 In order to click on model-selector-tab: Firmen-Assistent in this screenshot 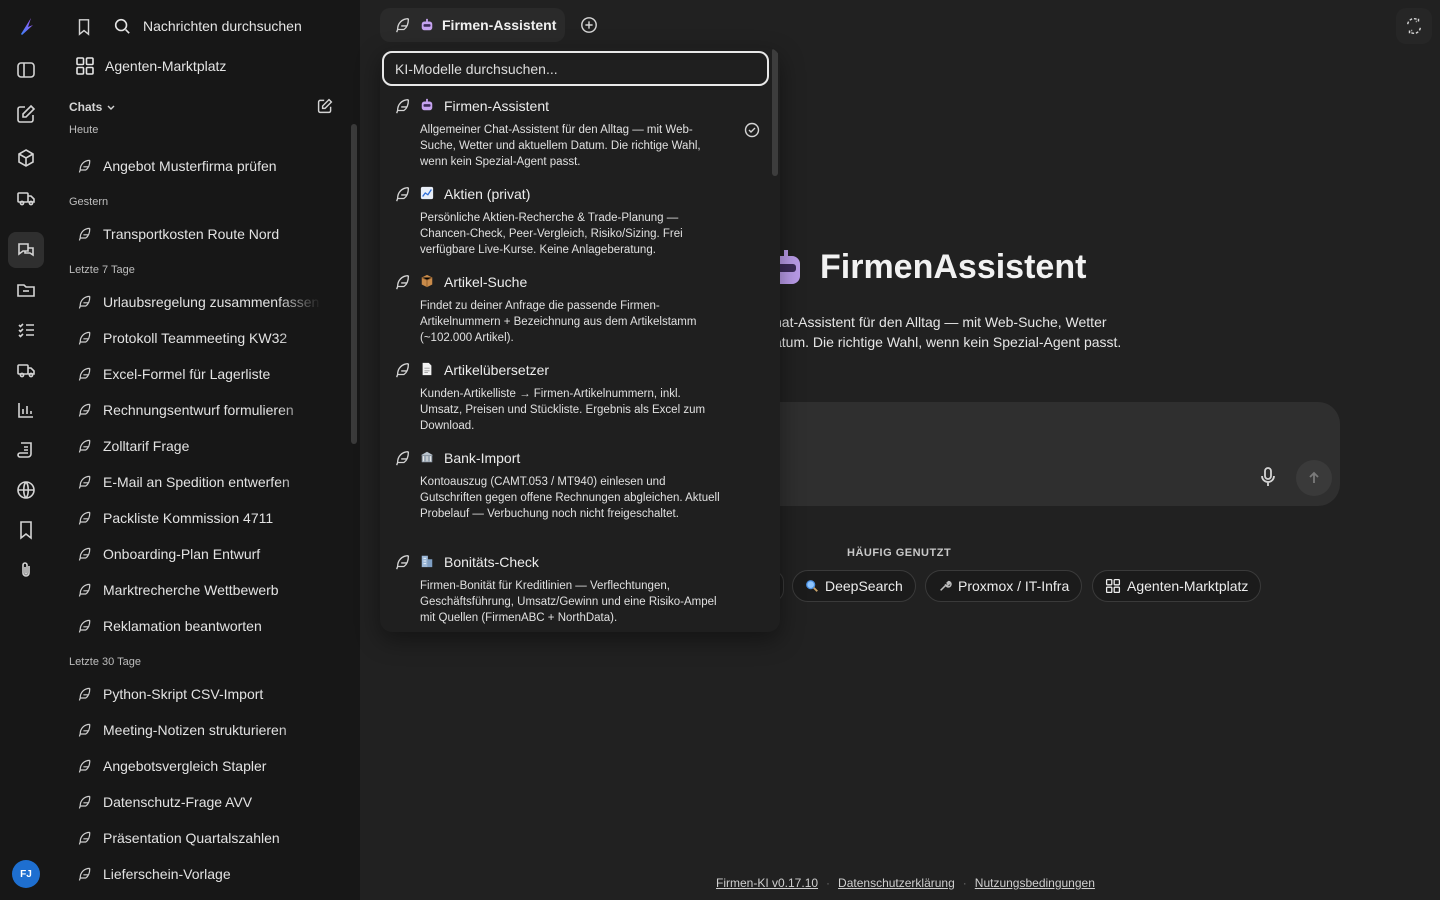, I will do `click(472, 25)`.